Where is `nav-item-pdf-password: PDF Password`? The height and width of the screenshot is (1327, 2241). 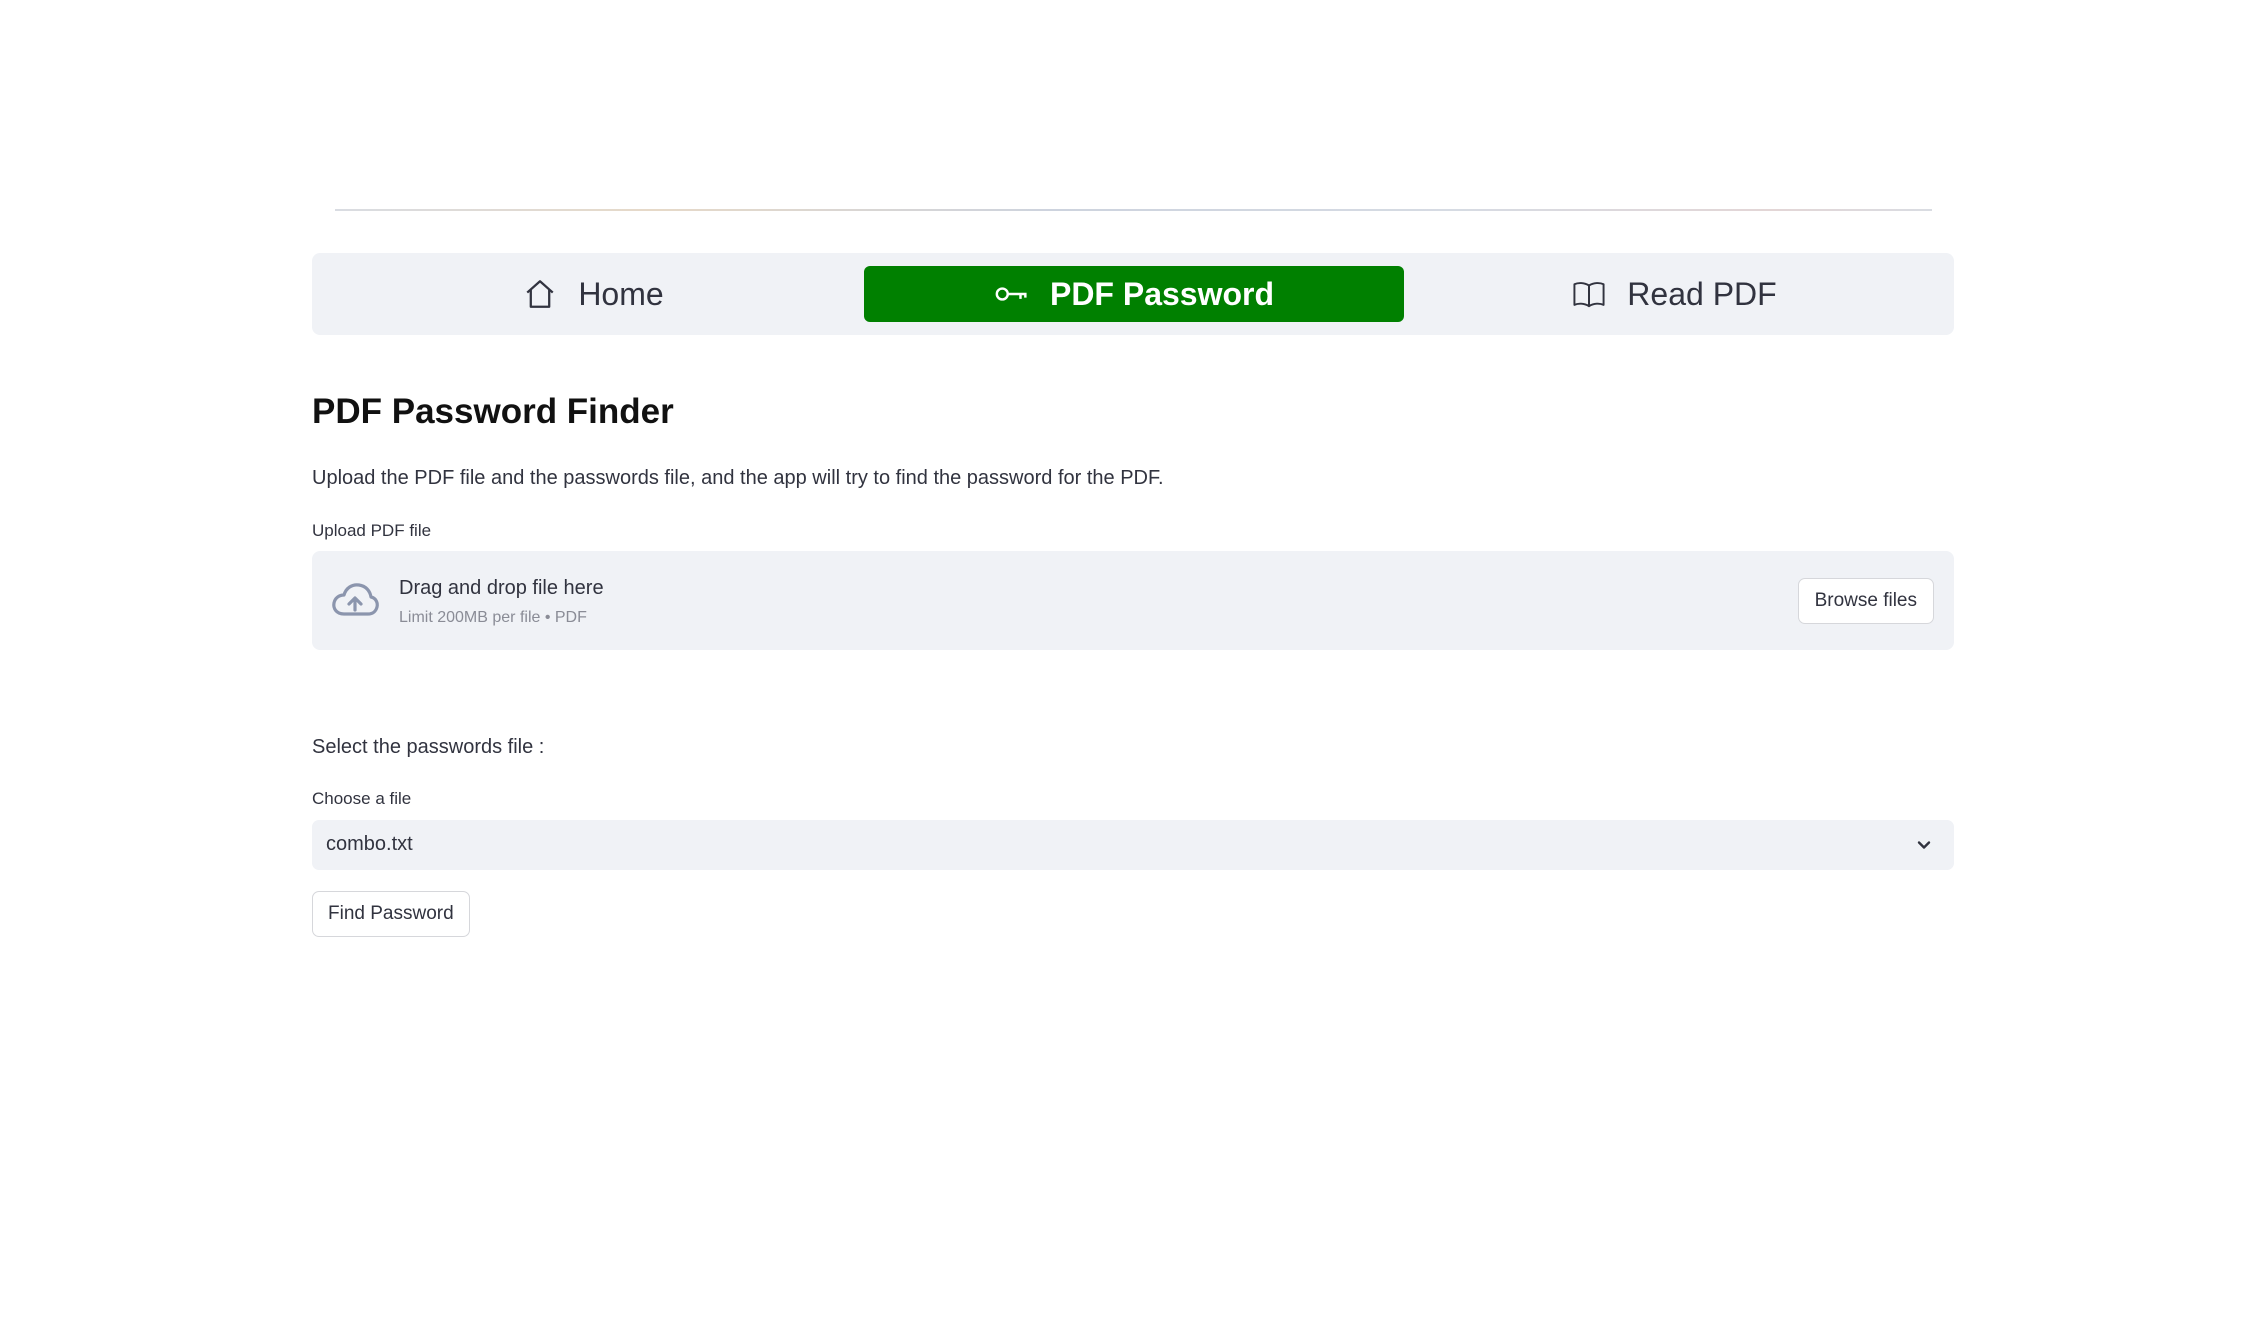 nav-item-pdf-password: PDF Password is located at coordinates (1134, 294).